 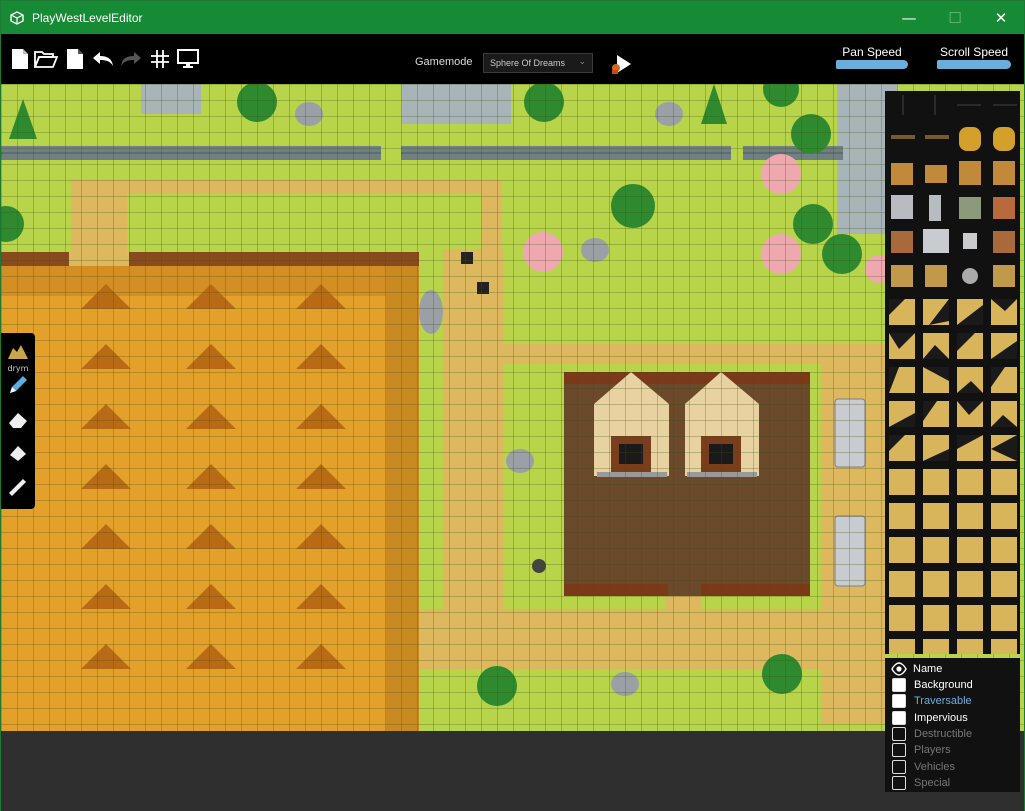 I want to click on title-bar: PlayWestLevelEditor — ☐ ✕, so click(x=512, y=17).